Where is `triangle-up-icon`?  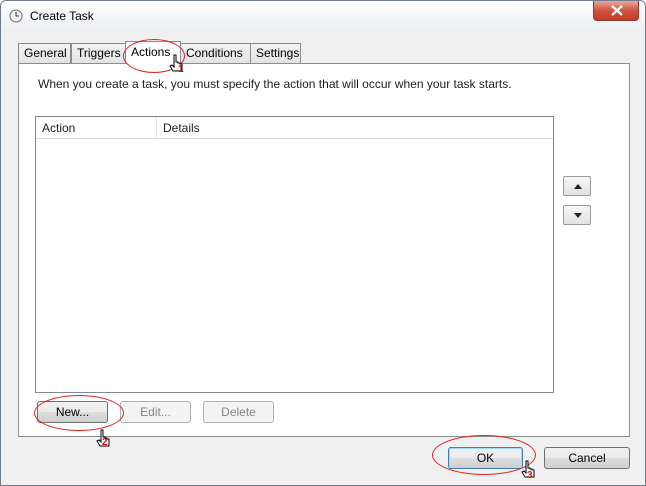 triangle-up-icon is located at coordinates (578, 186).